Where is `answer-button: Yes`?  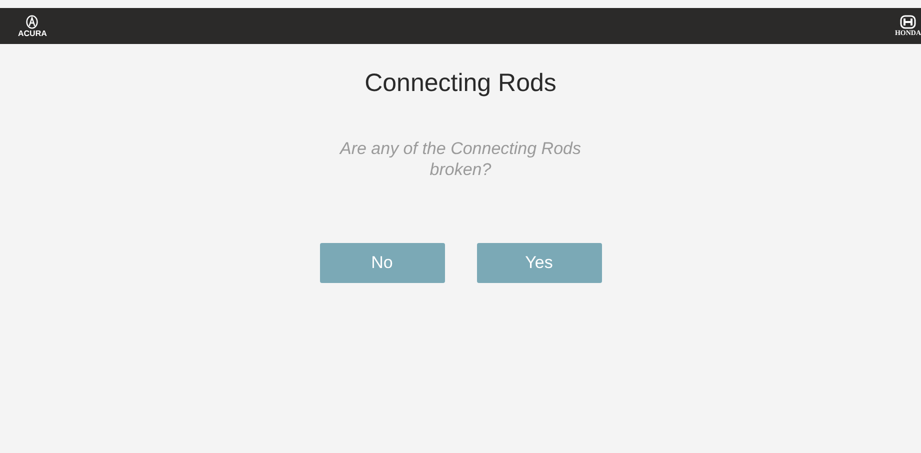
answer-button: Yes is located at coordinates (539, 263).